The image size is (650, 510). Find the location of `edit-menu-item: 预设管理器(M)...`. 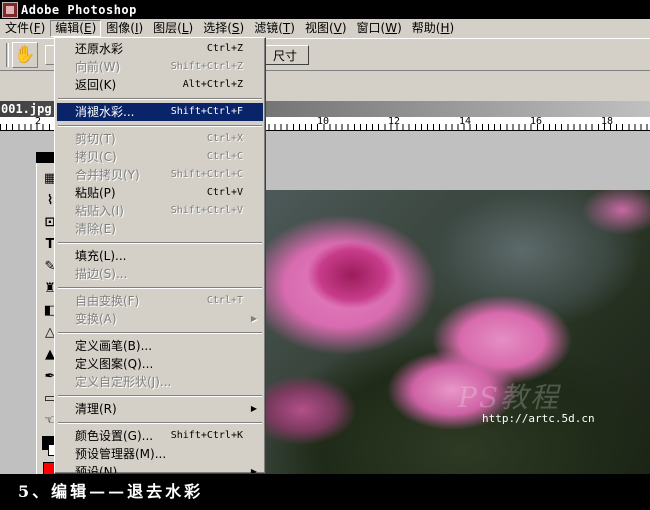

edit-menu-item: 预设管理器(M)... is located at coordinates (160, 454).